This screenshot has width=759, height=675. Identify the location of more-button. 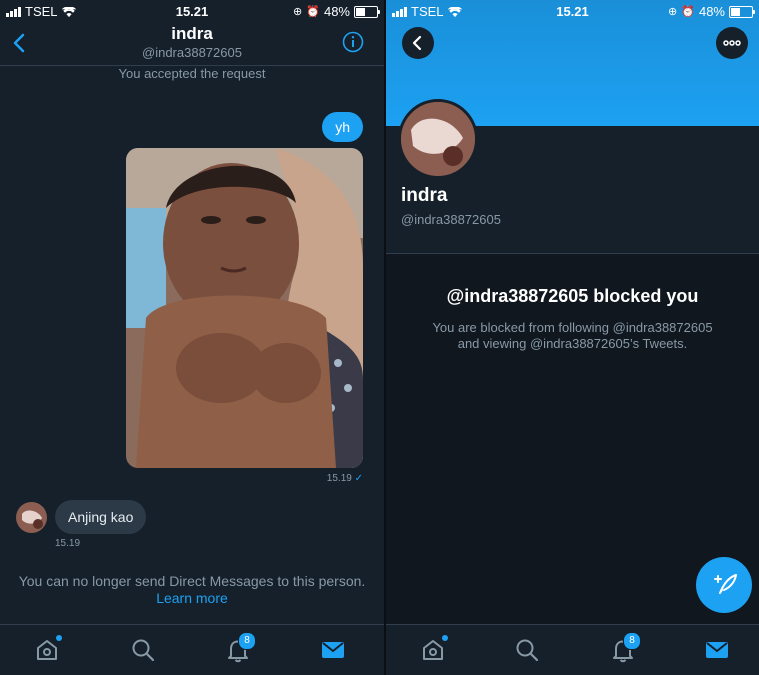
(732, 43).